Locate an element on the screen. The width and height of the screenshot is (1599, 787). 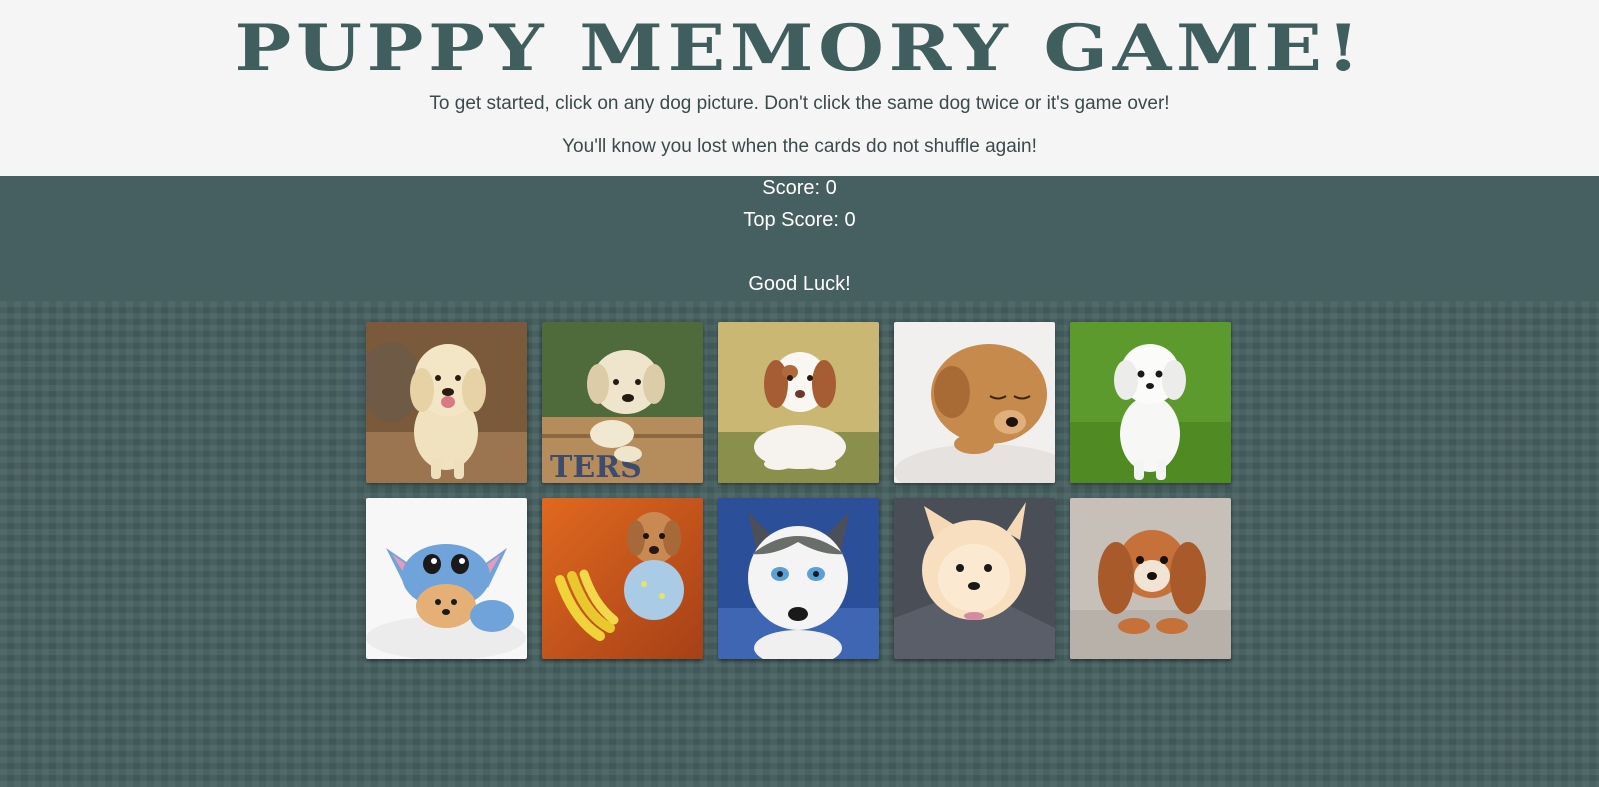
dog-card-sleeping-puppy is located at coordinates (974, 402).